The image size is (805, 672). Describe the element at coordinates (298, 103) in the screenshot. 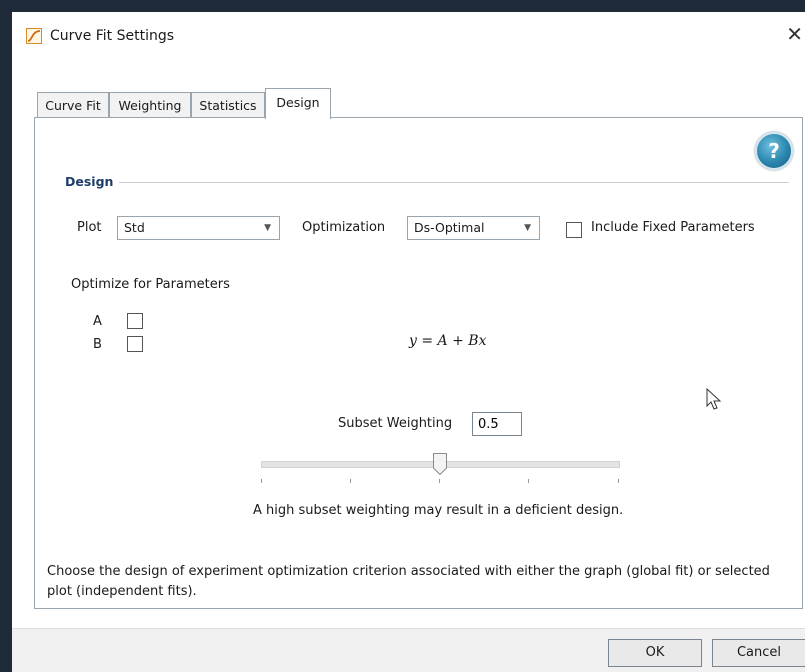

I see `tab-design: Design` at that location.